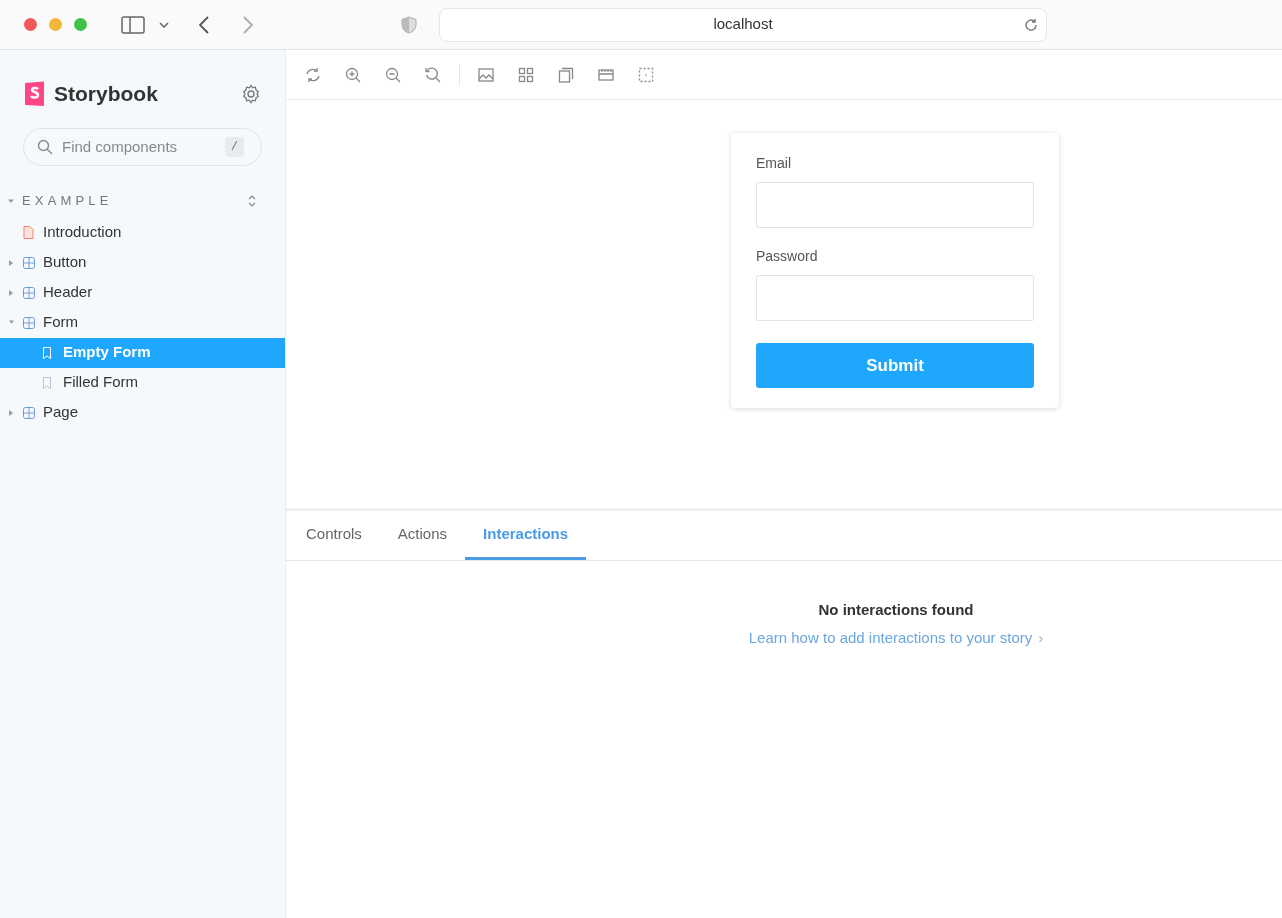 This screenshot has height=918, width=1282. What do you see at coordinates (787, 256) in the screenshot?
I see `field-label: Password` at bounding box center [787, 256].